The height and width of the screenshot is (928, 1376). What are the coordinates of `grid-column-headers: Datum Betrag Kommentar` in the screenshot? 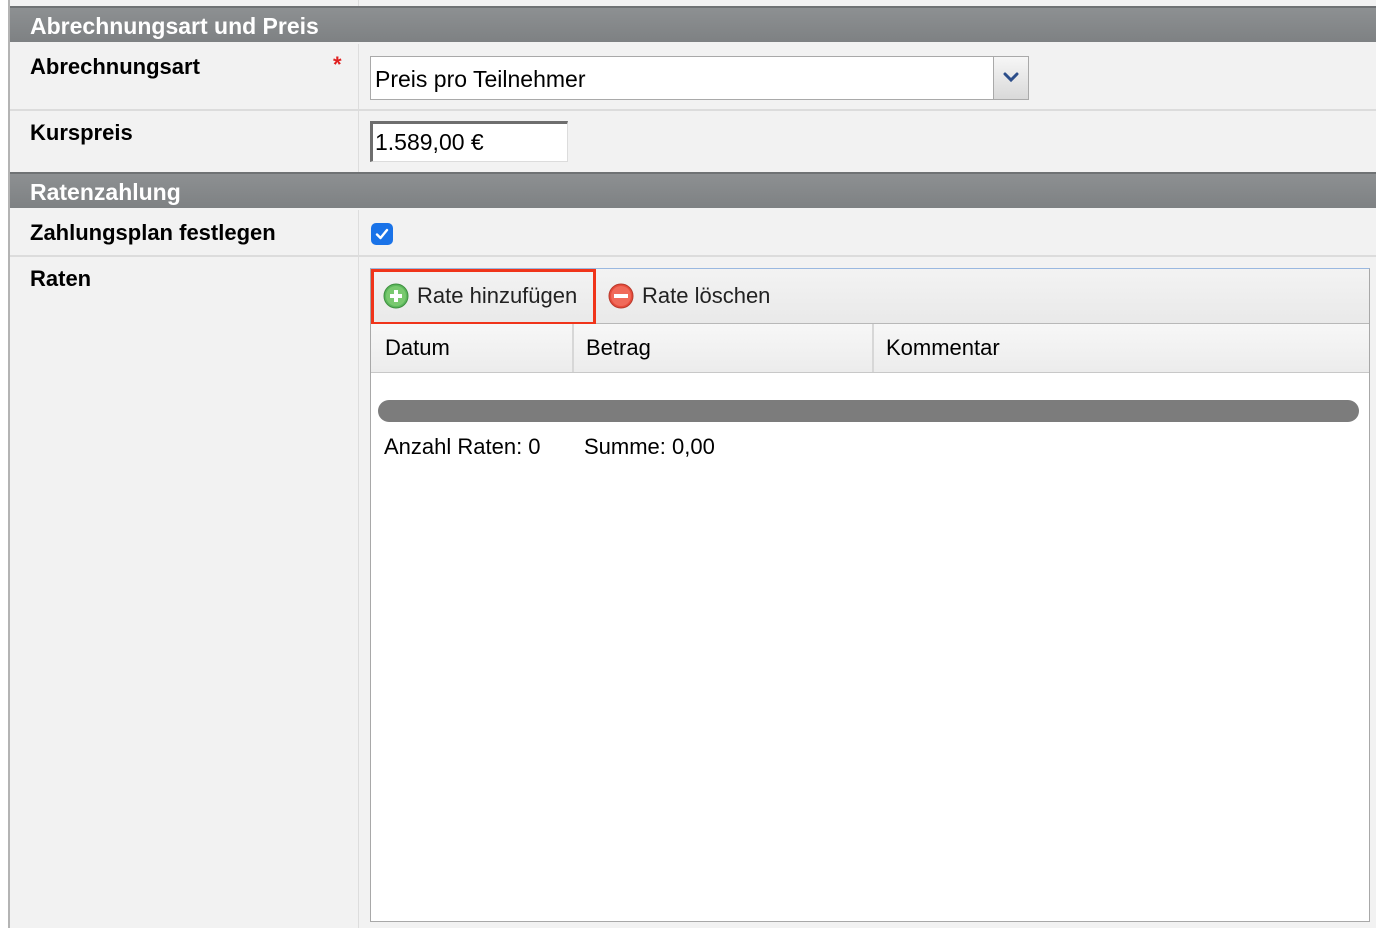 It's located at (870, 348).